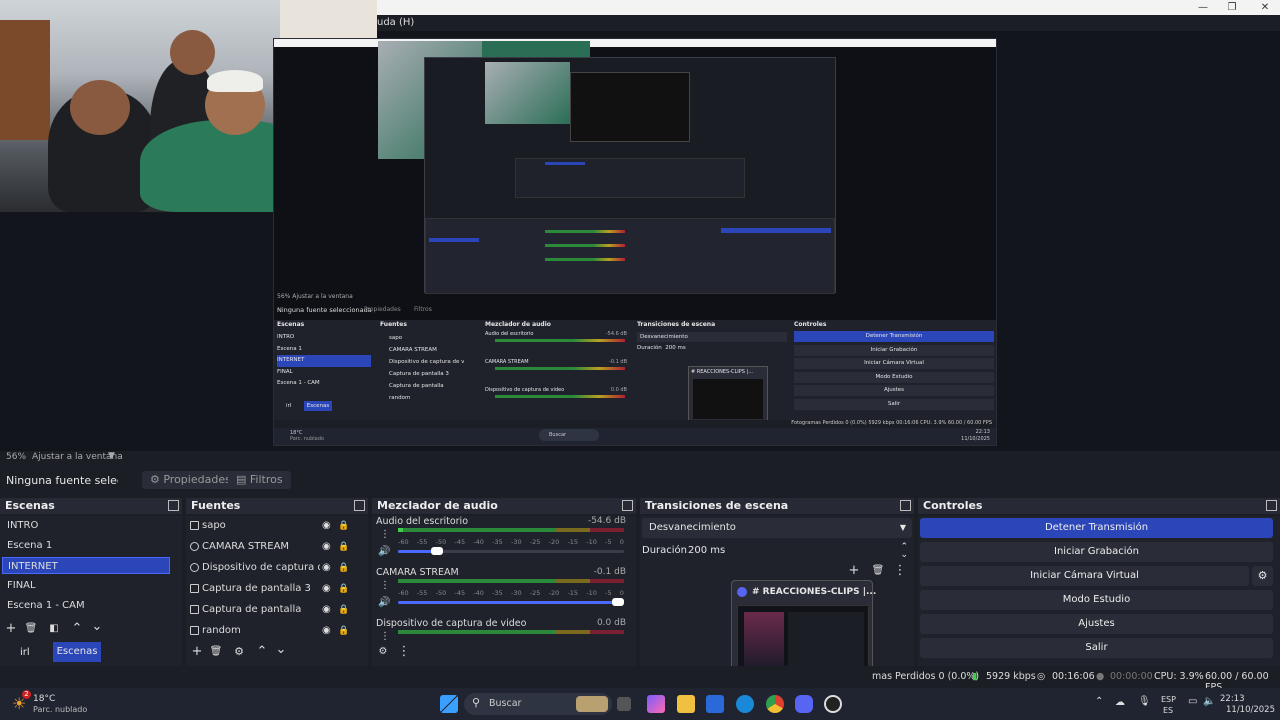  What do you see at coordinates (1250, 710) in the screenshot?
I see `clock-date: 11/10/2025` at bounding box center [1250, 710].